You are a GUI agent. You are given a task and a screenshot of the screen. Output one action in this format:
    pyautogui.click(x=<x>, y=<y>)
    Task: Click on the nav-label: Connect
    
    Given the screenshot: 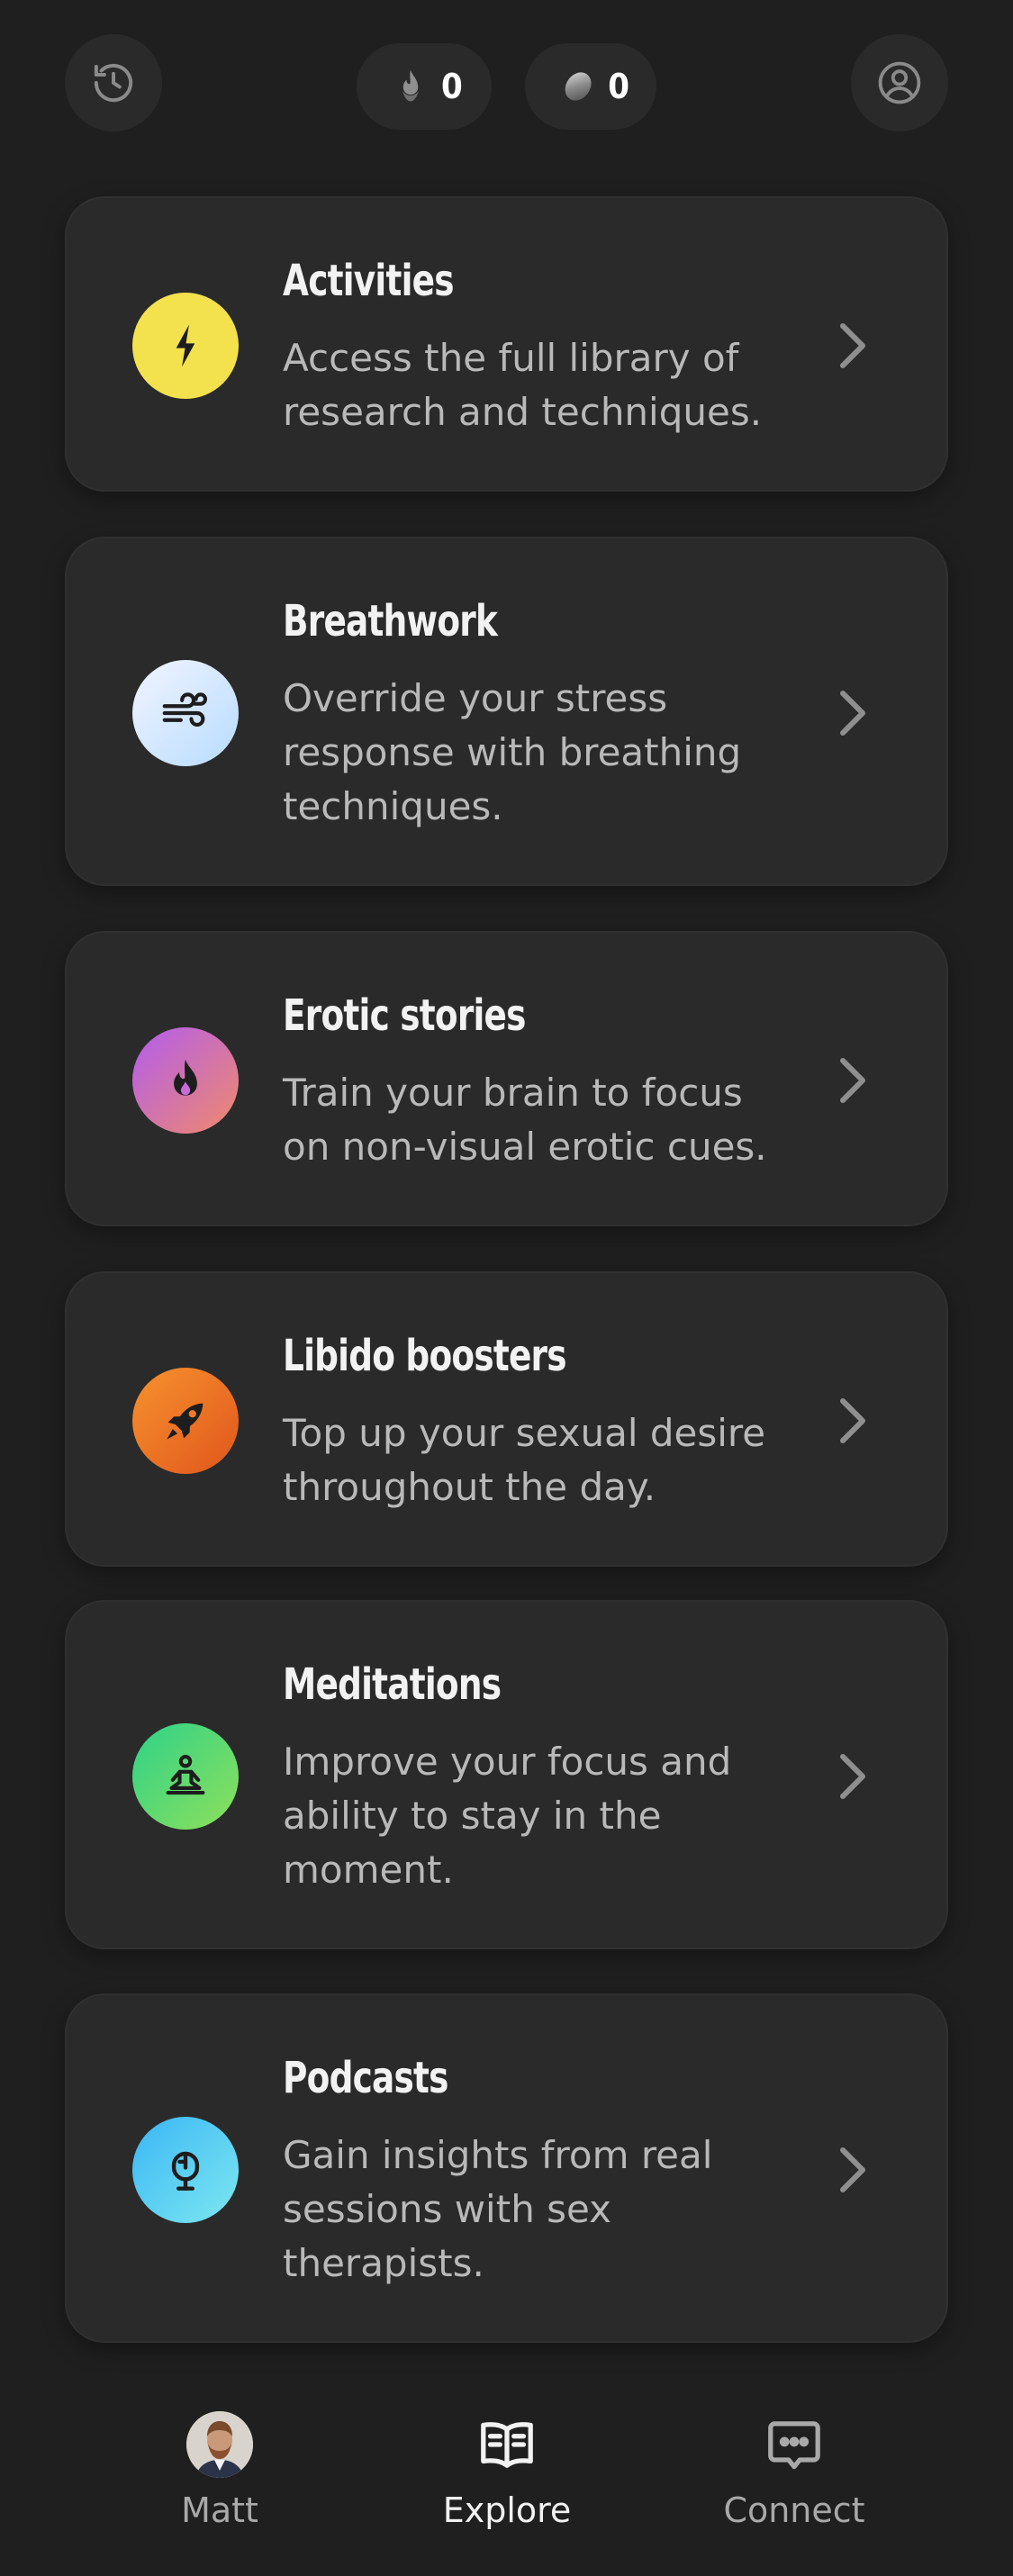 What is the action you would take?
    pyautogui.click(x=794, y=2510)
    